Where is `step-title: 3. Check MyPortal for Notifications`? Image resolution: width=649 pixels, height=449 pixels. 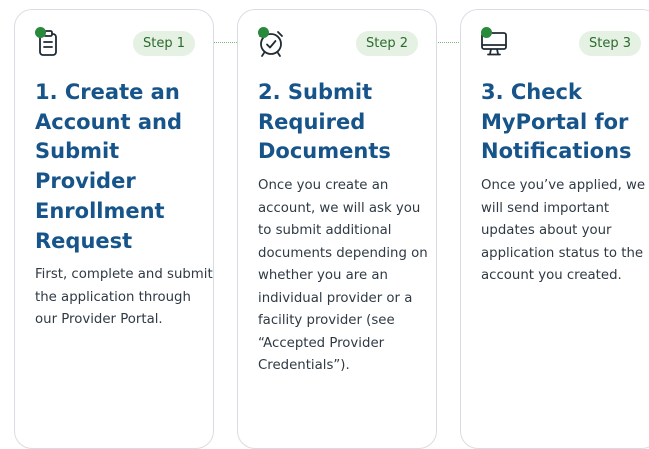 step-title: 3. Check MyPortal for Notifications is located at coordinates (556, 122).